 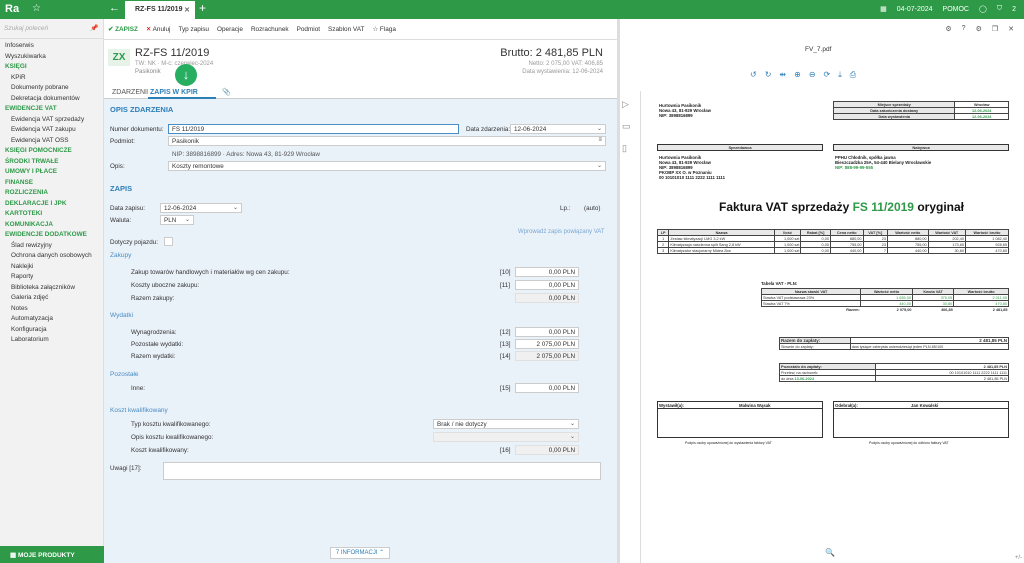 What do you see at coordinates (51, 78) in the screenshot?
I see `sidebar-item-3: KPiR` at bounding box center [51, 78].